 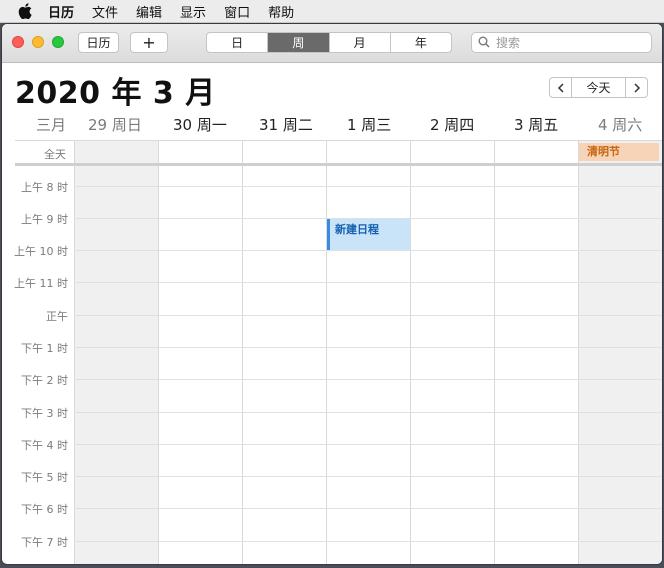 I want to click on day-header-thu: 2 周四, so click(x=452, y=124).